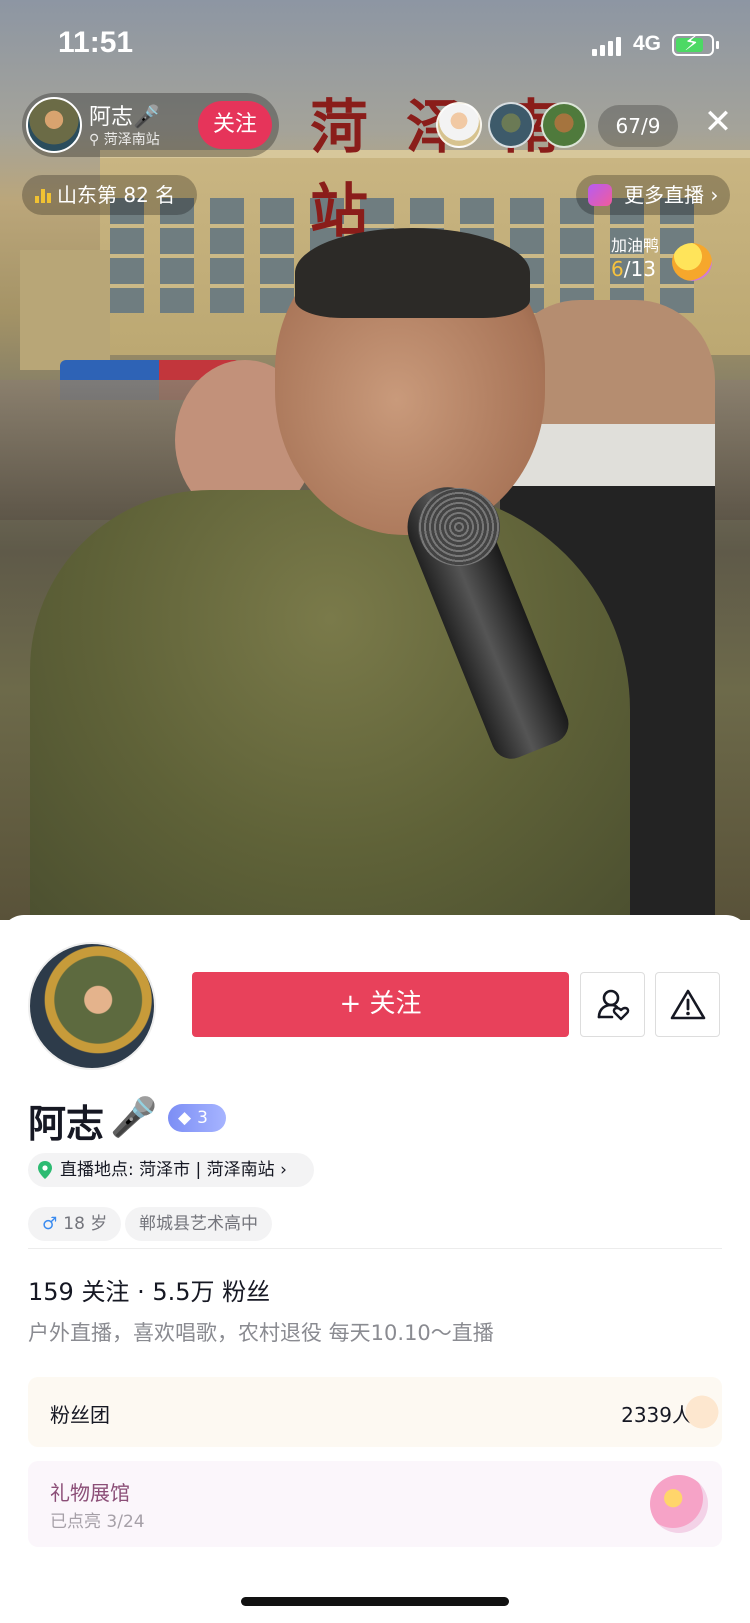 This screenshot has width=750, height=1623. I want to click on network-type: 4G, so click(647, 43).